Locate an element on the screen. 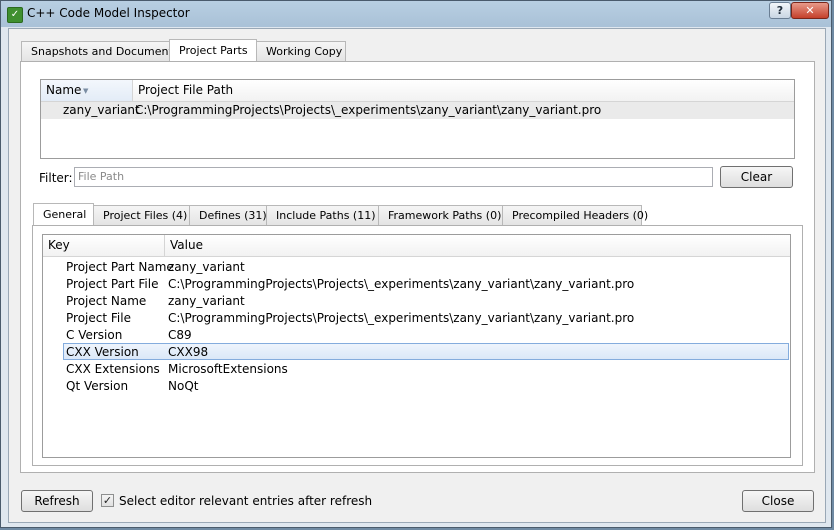 The height and width of the screenshot is (530, 834). tab-snapshots-and-documents: Snapshots and Documents is located at coordinates (100, 51).